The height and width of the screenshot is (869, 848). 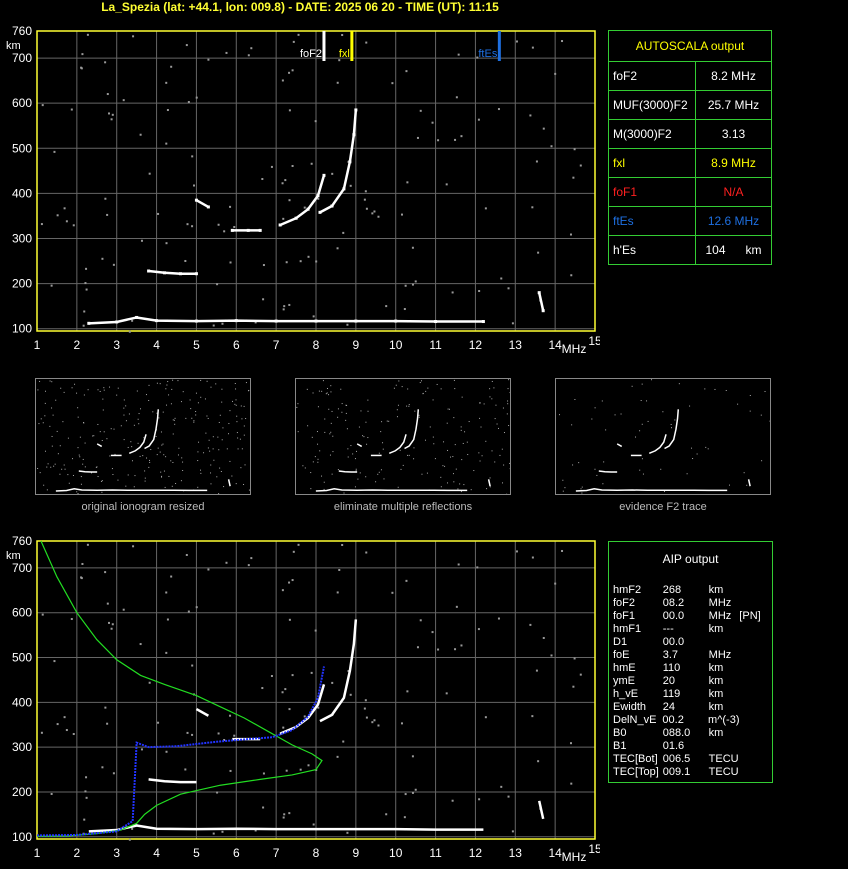 What do you see at coordinates (13, 556) in the screenshot?
I see `y-axis-label: km` at bounding box center [13, 556].